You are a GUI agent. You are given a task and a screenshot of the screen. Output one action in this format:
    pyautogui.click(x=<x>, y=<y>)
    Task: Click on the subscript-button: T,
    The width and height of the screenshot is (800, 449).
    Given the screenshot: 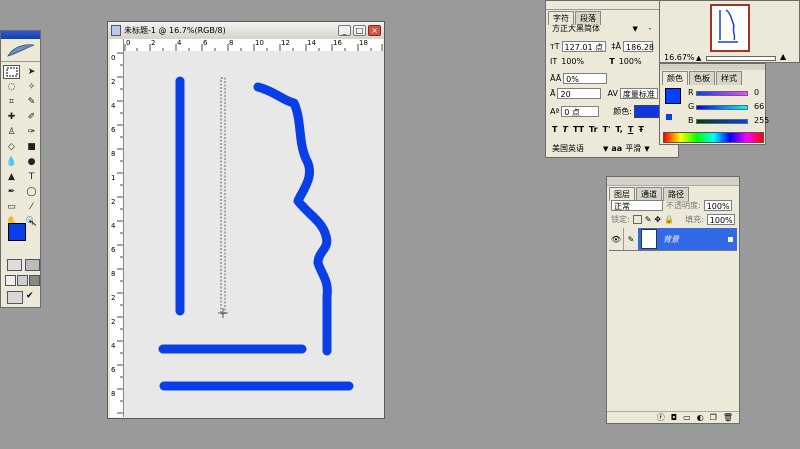 What is the action you would take?
    pyautogui.click(x=618, y=129)
    